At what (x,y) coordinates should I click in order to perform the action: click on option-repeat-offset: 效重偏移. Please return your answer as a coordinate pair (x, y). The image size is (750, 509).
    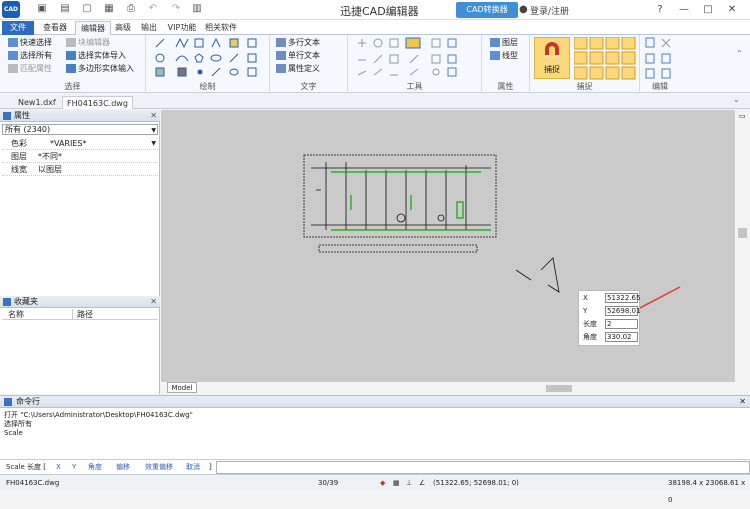
    Looking at the image, I should click on (159, 467).